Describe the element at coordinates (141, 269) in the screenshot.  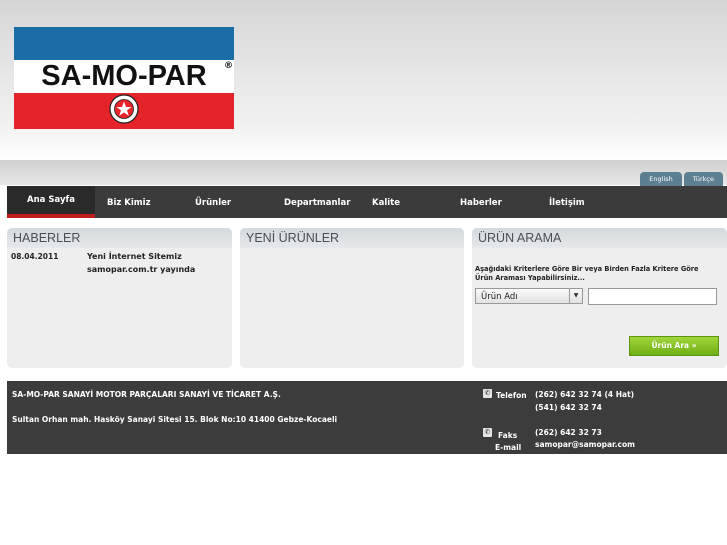
I see `news-item-line2: samopar.com.tr yayında` at that location.